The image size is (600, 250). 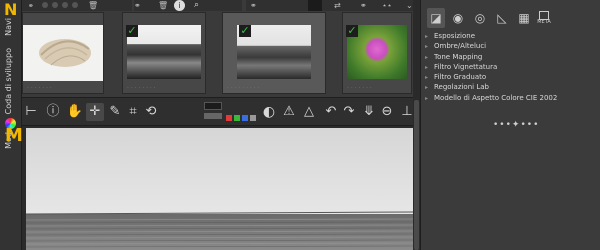 I want to click on filmstrip-toolbar-2: ⚭ 🗑 i ⌕, so click(x=188, y=5).